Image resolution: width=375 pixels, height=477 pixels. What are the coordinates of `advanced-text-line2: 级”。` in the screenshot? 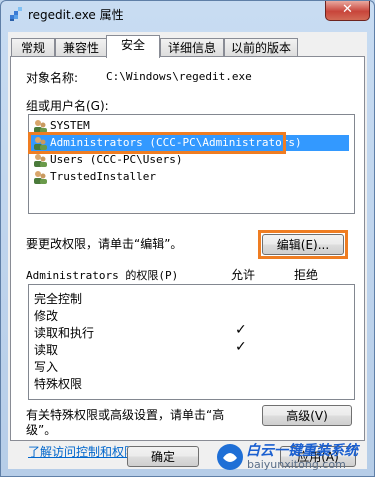 It's located at (41, 430).